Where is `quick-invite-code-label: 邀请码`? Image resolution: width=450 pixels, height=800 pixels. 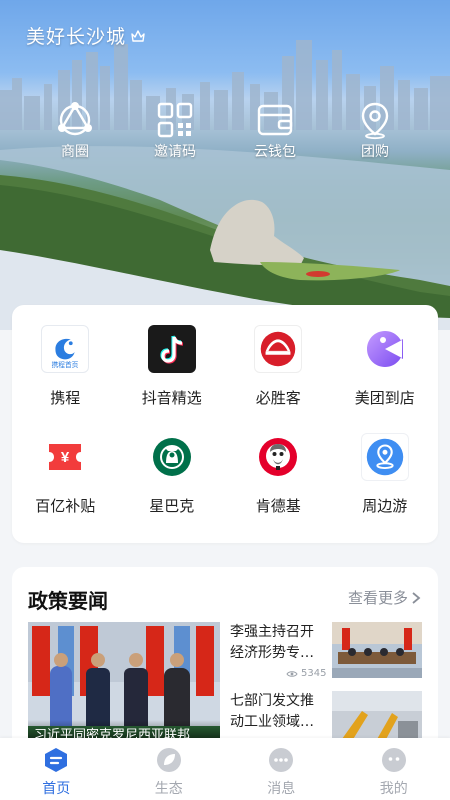 quick-invite-code-label: 邀请码 is located at coordinates (175, 152).